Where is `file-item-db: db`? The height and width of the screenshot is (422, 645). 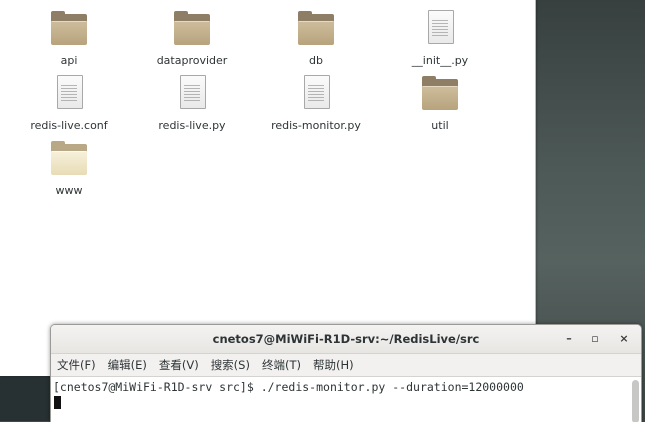 file-item-db: db is located at coordinates (316, 41).